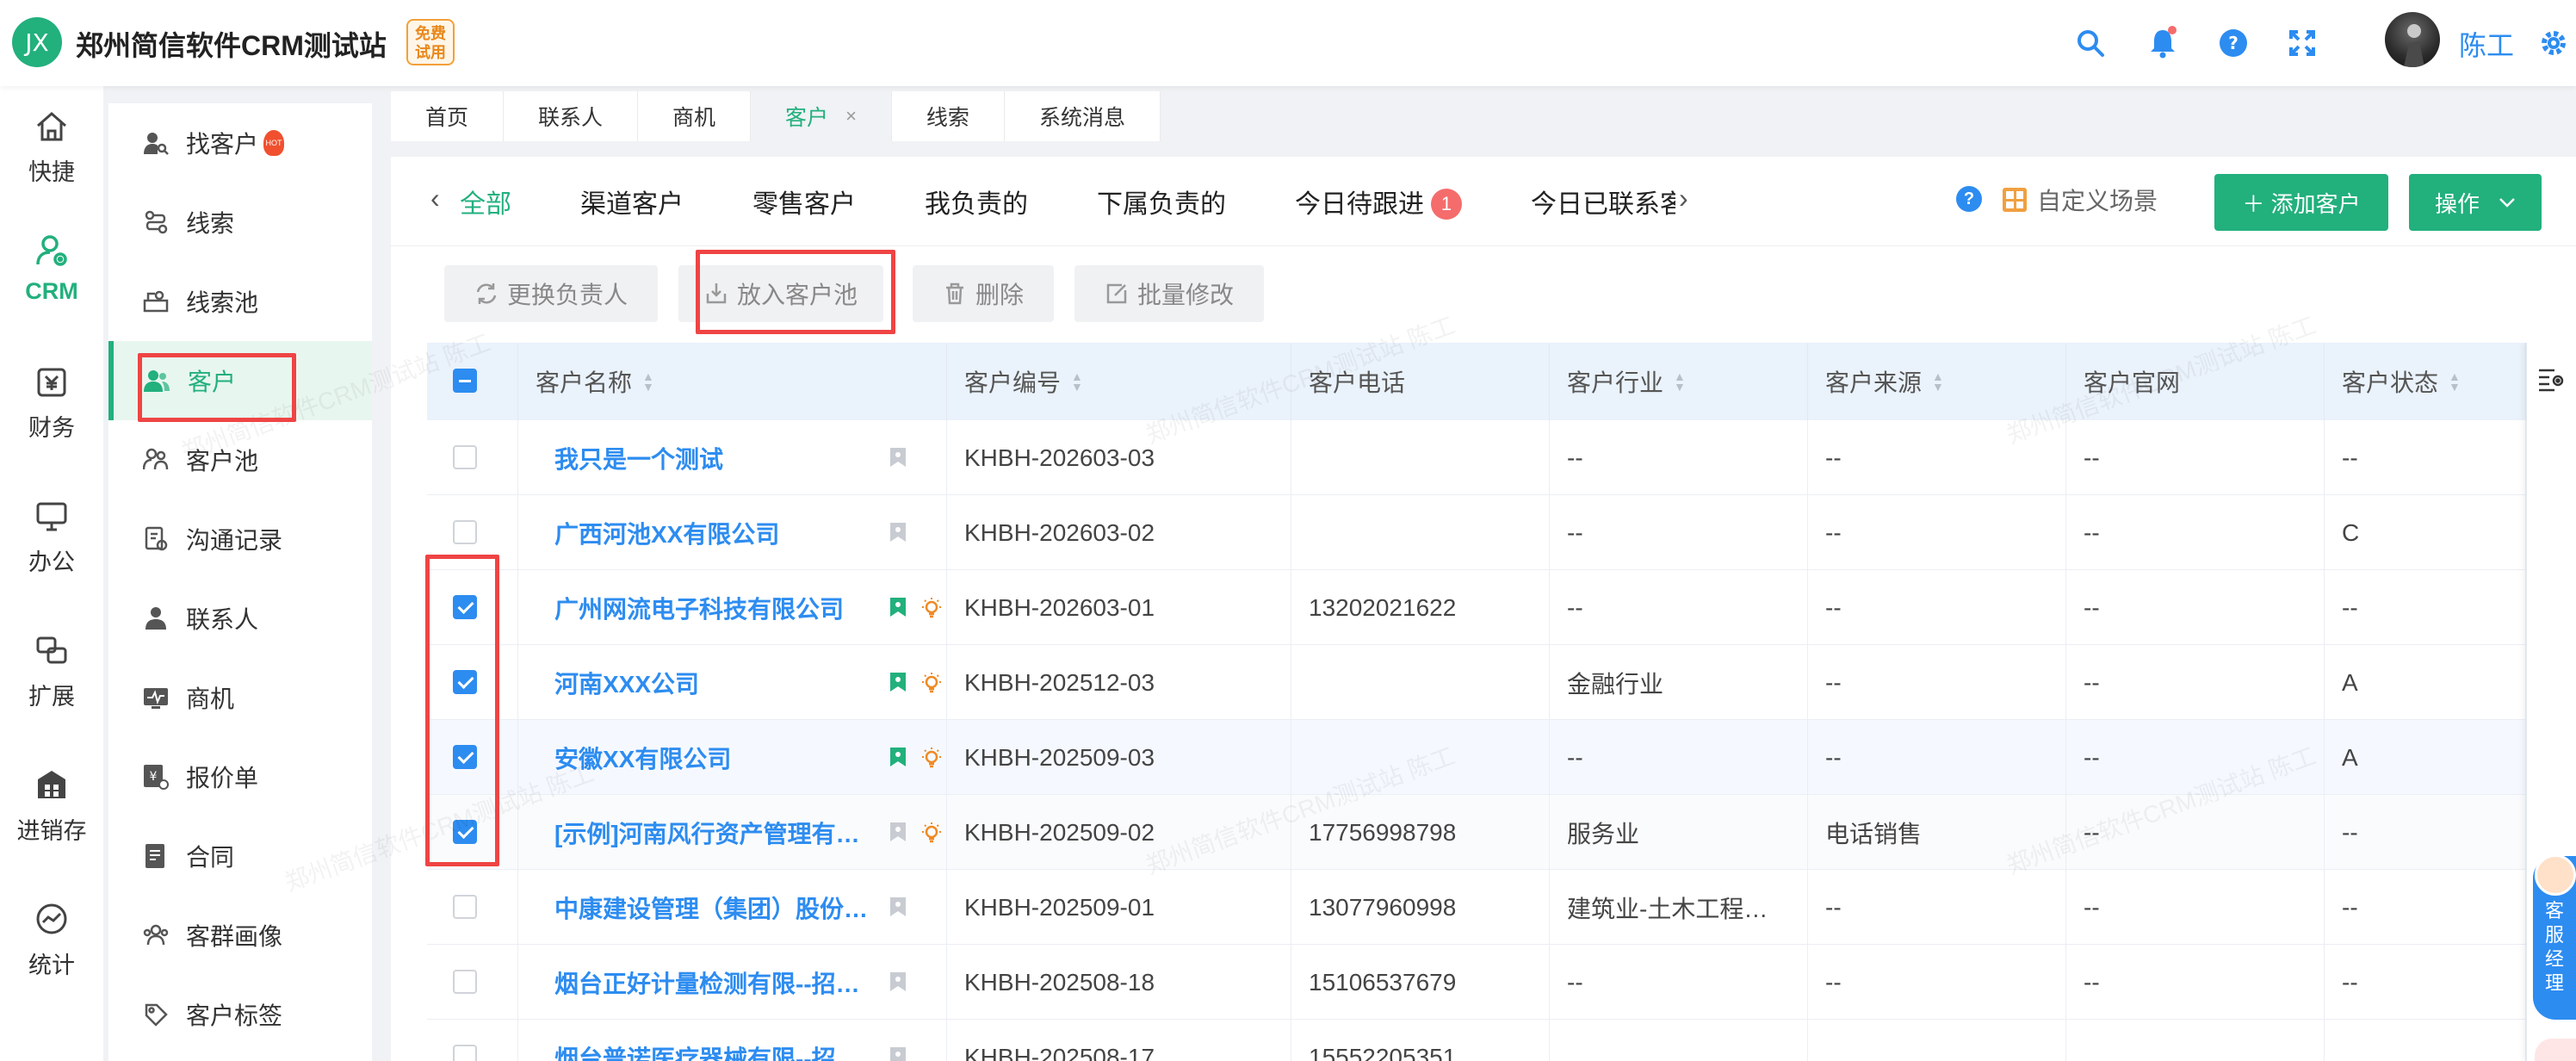 This screenshot has width=2576, height=1061. Describe the element at coordinates (1969, 199) in the screenshot. I see `scene-help-icon: ?` at that location.